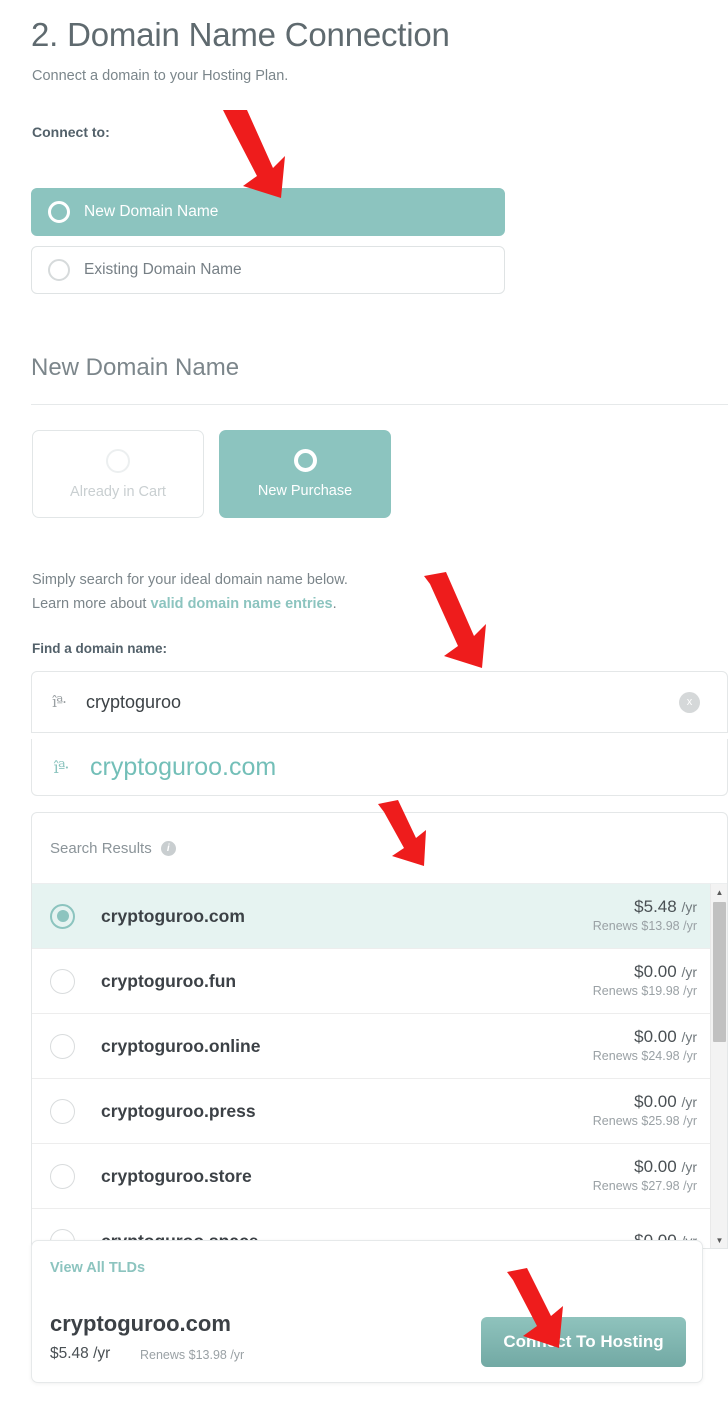  Describe the element at coordinates (118, 474) in the screenshot. I see `toggle-already-in-cart: Already in Cart` at that location.